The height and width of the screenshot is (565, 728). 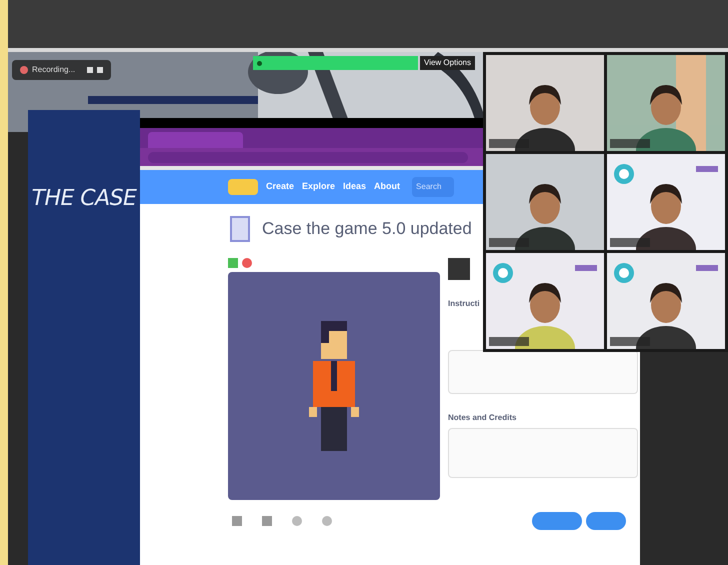 I want to click on project-title: Case the game 5.0 updated, so click(x=367, y=229).